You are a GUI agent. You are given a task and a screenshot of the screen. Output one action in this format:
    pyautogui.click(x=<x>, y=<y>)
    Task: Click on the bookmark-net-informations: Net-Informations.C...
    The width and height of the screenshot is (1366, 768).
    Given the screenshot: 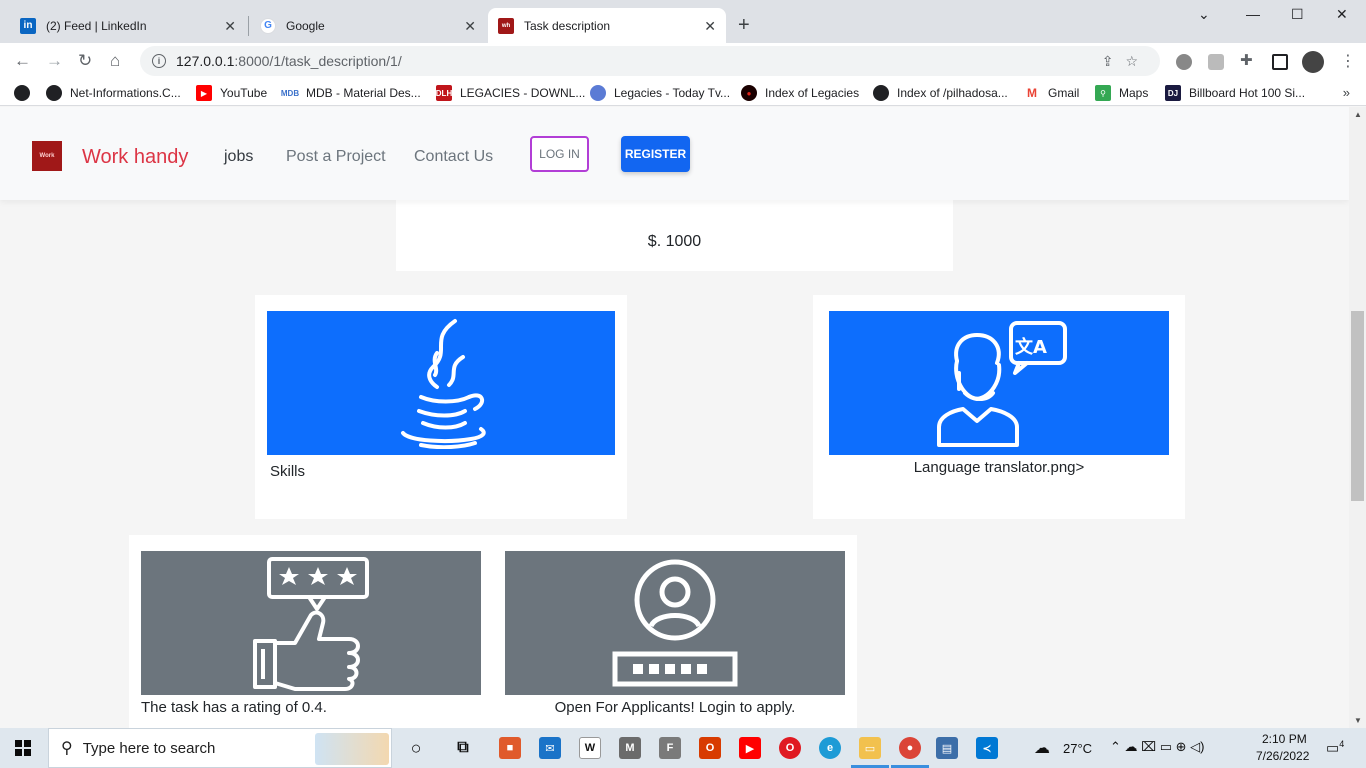 What is the action you would take?
    pyautogui.click(x=113, y=93)
    